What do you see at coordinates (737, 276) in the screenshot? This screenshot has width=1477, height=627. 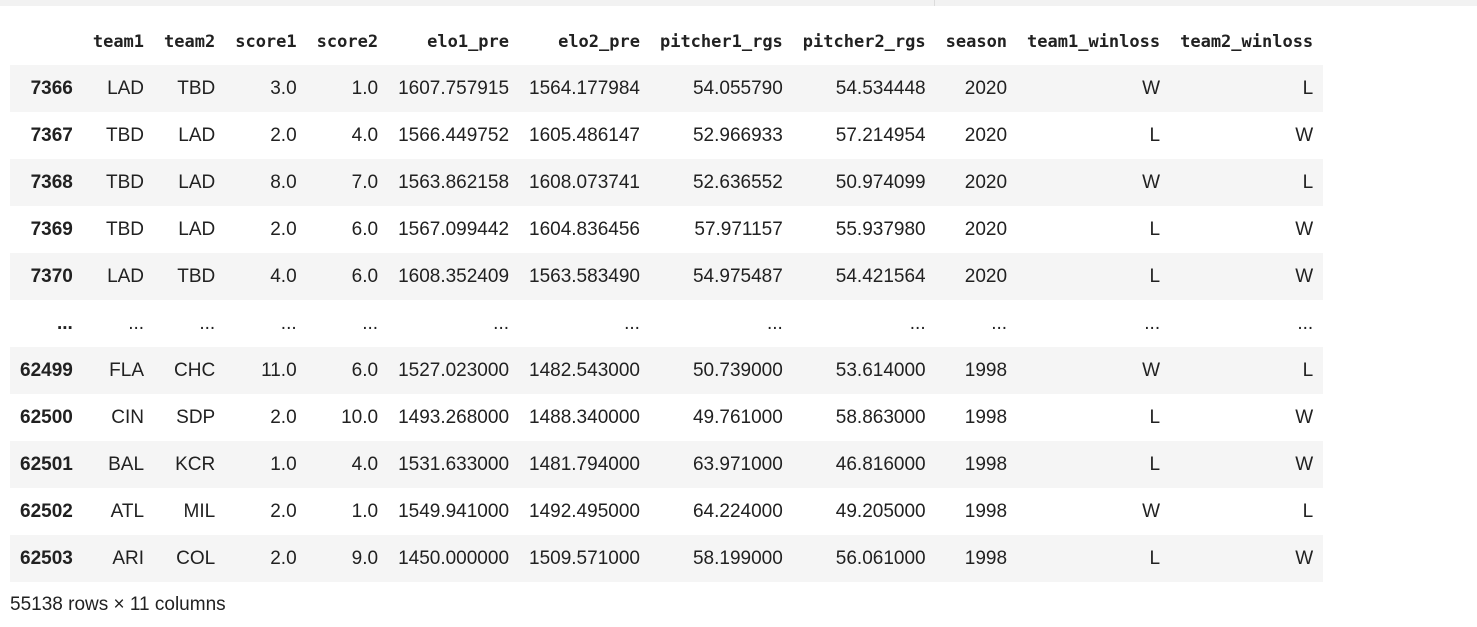 I see `cell-pitcher1-rgs: 54.975487` at bounding box center [737, 276].